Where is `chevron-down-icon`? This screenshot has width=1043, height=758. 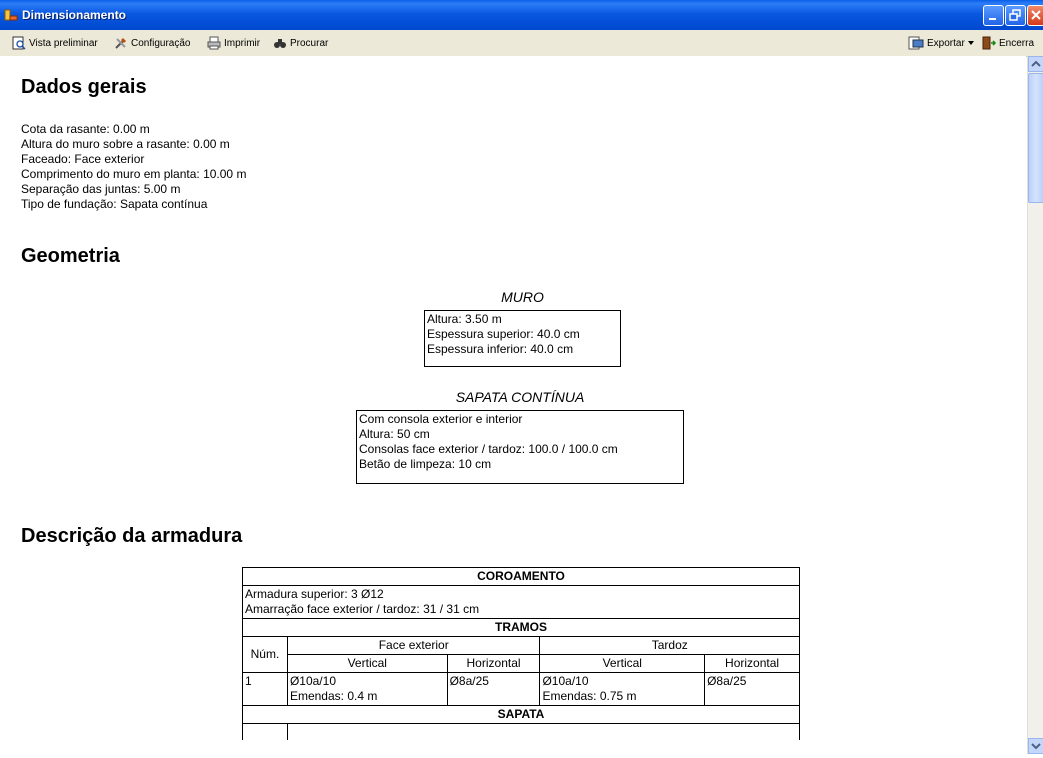 chevron-down-icon is located at coordinates (1036, 746).